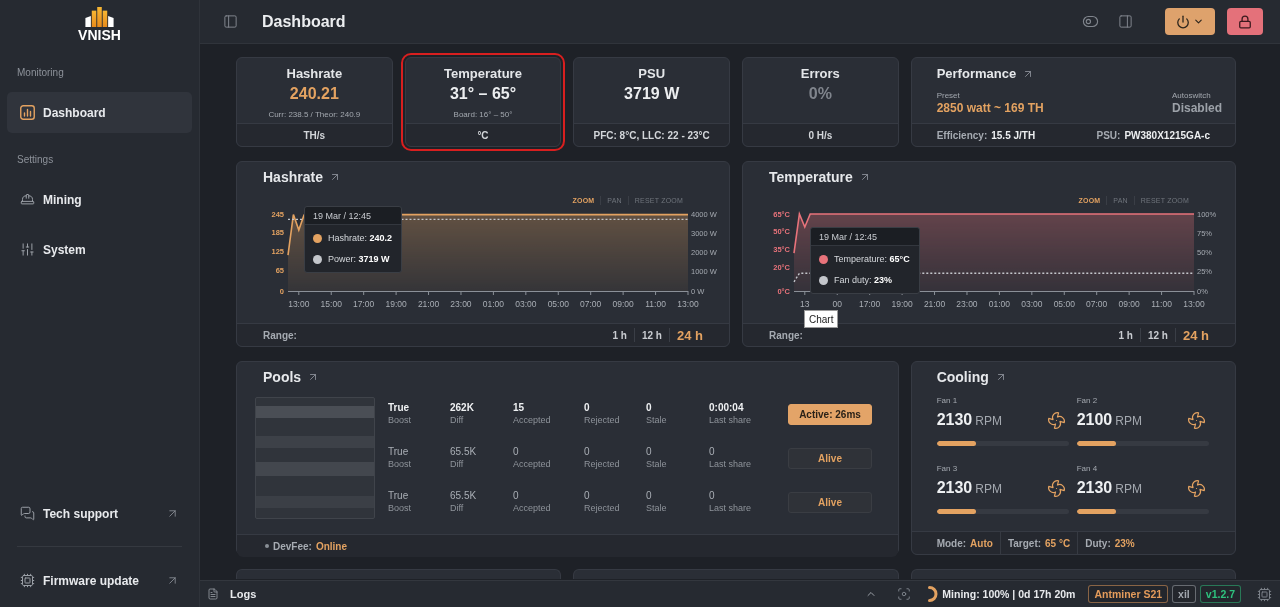 The height and width of the screenshot is (607, 1280). What do you see at coordinates (457, 508) in the screenshot?
I see `pool-label: Diff` at bounding box center [457, 508].